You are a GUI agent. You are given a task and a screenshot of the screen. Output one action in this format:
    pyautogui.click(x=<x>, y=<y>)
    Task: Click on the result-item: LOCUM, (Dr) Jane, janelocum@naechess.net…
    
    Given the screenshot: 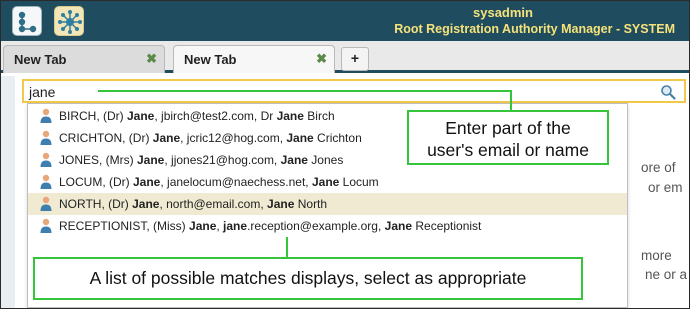 What is the action you would take?
    pyautogui.click(x=327, y=182)
    